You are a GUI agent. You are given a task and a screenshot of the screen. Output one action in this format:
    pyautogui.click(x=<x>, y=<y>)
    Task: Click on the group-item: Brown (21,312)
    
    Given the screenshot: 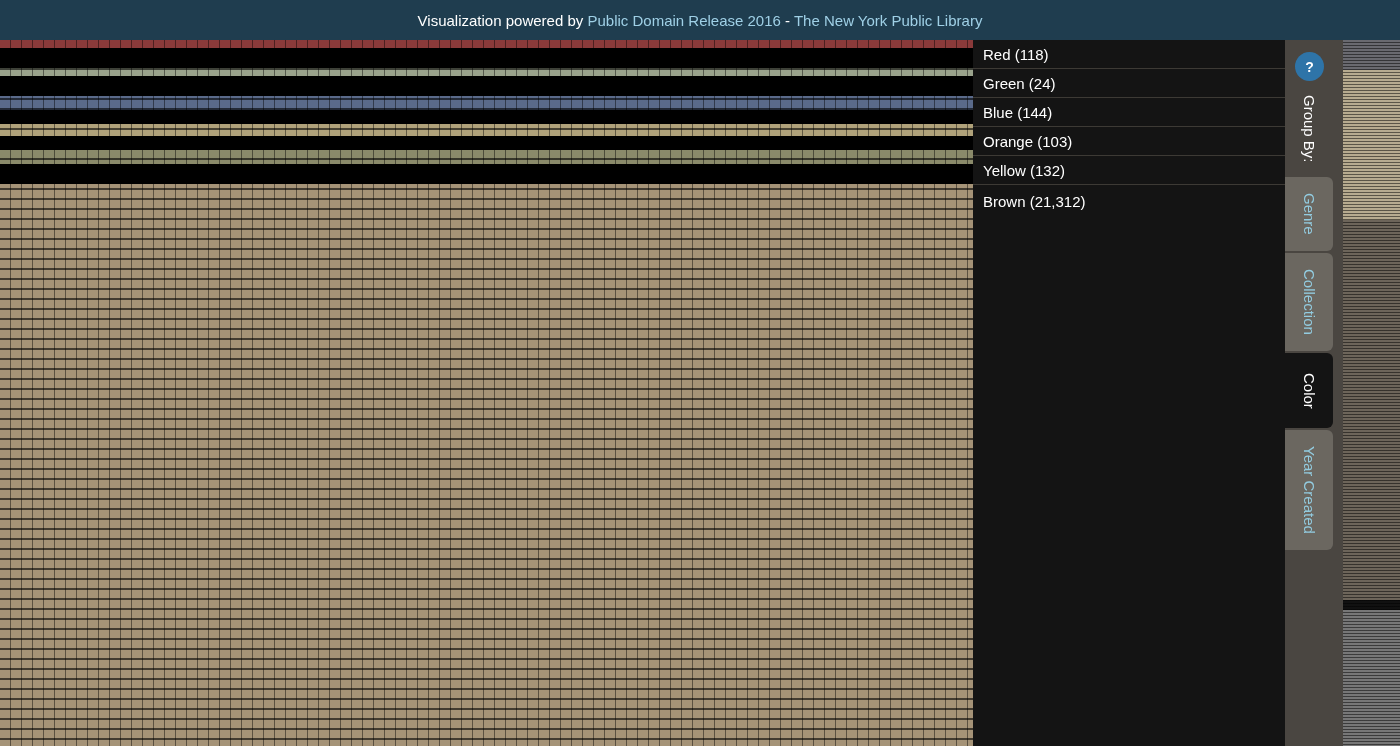 What is the action you would take?
    pyautogui.click(x=1129, y=200)
    